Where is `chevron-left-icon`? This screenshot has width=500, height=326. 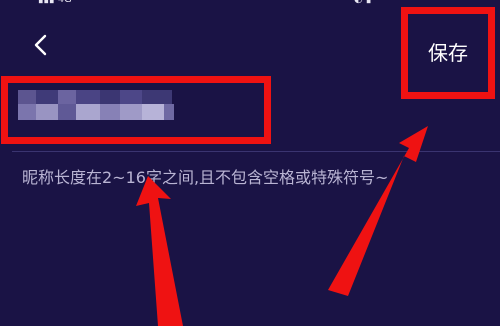
chevron-left-icon is located at coordinates (40, 45).